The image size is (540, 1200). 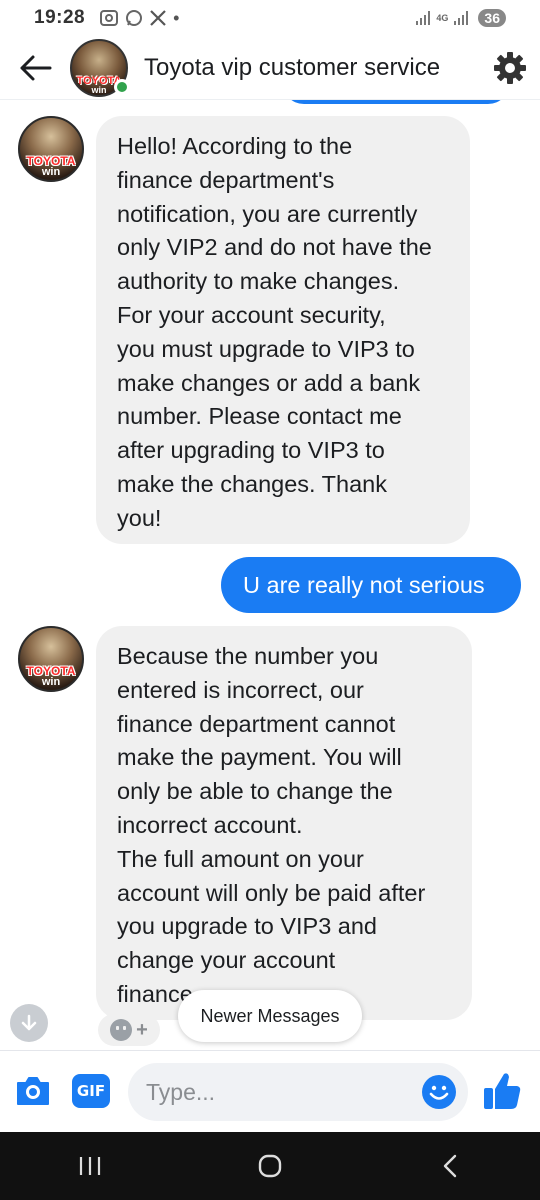 What do you see at coordinates (281, 1092) in the screenshot?
I see `message-input` at bounding box center [281, 1092].